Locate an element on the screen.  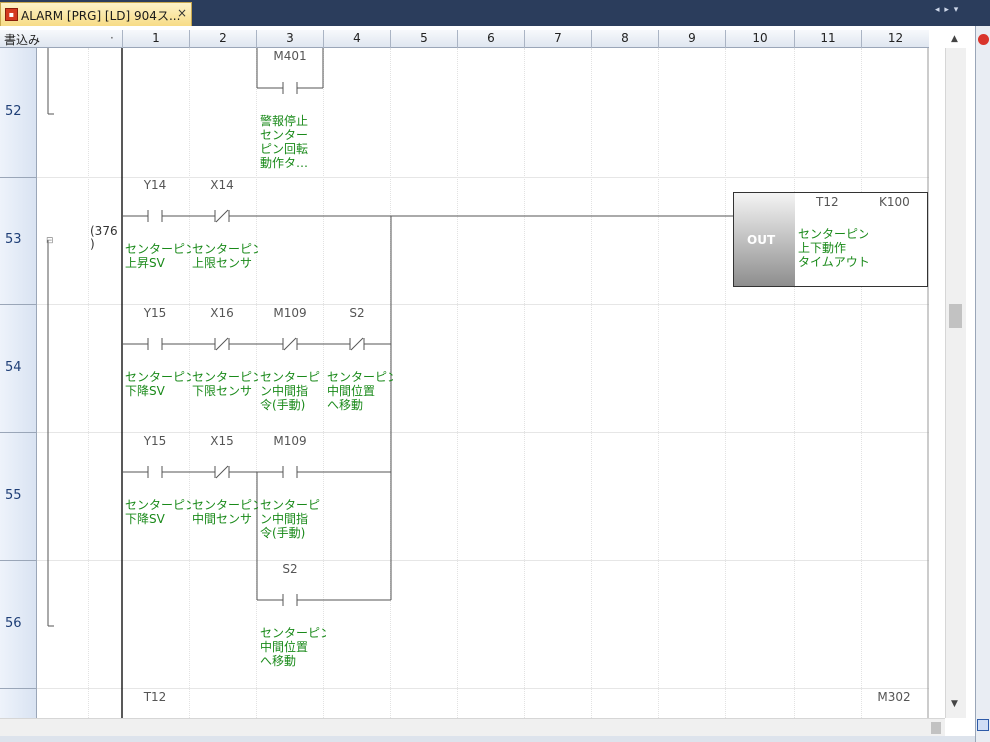
device-comment: センターピン 下限センサ is located at coordinates (225, 384).